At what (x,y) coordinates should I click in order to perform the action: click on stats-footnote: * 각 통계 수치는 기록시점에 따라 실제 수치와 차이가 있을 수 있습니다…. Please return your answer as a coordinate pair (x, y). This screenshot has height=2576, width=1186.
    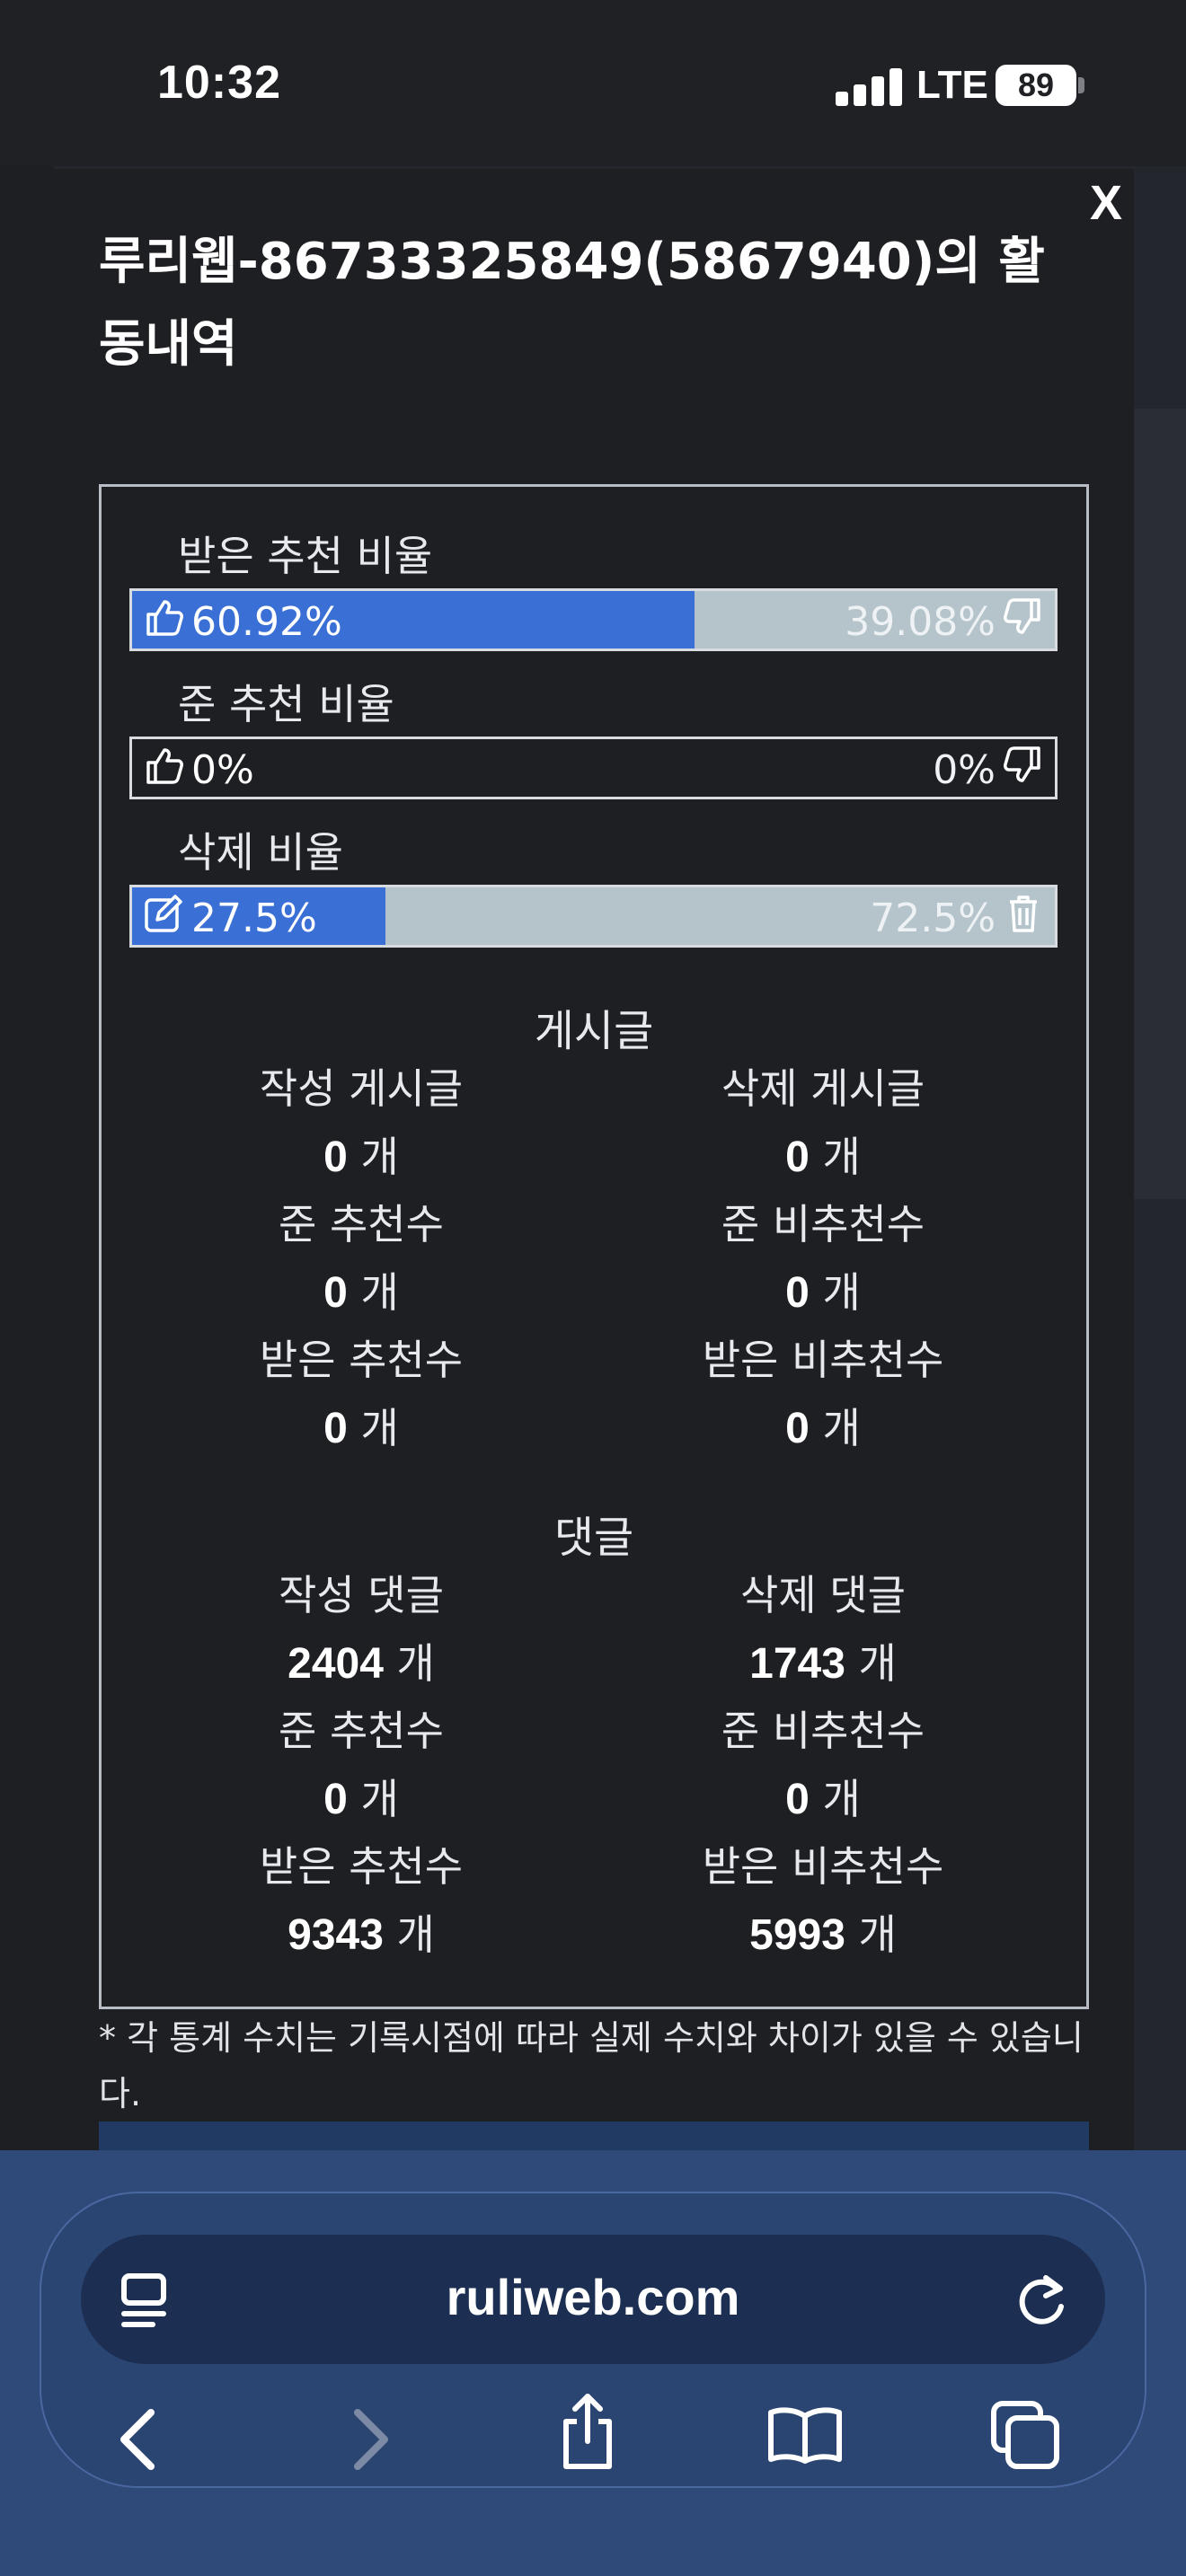
    Looking at the image, I should click on (591, 2065).